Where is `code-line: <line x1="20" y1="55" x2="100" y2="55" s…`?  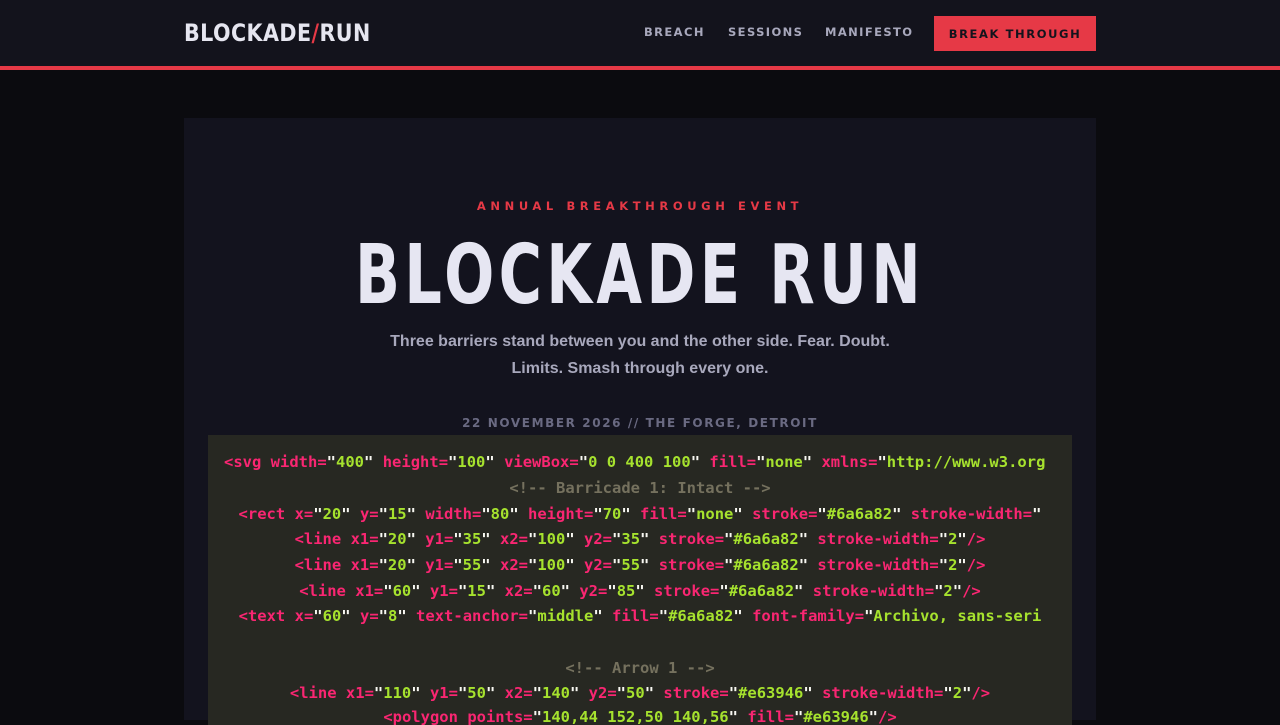 code-line: <line x1="20" y1="55" x2="100" y2="55" s… is located at coordinates (640, 565).